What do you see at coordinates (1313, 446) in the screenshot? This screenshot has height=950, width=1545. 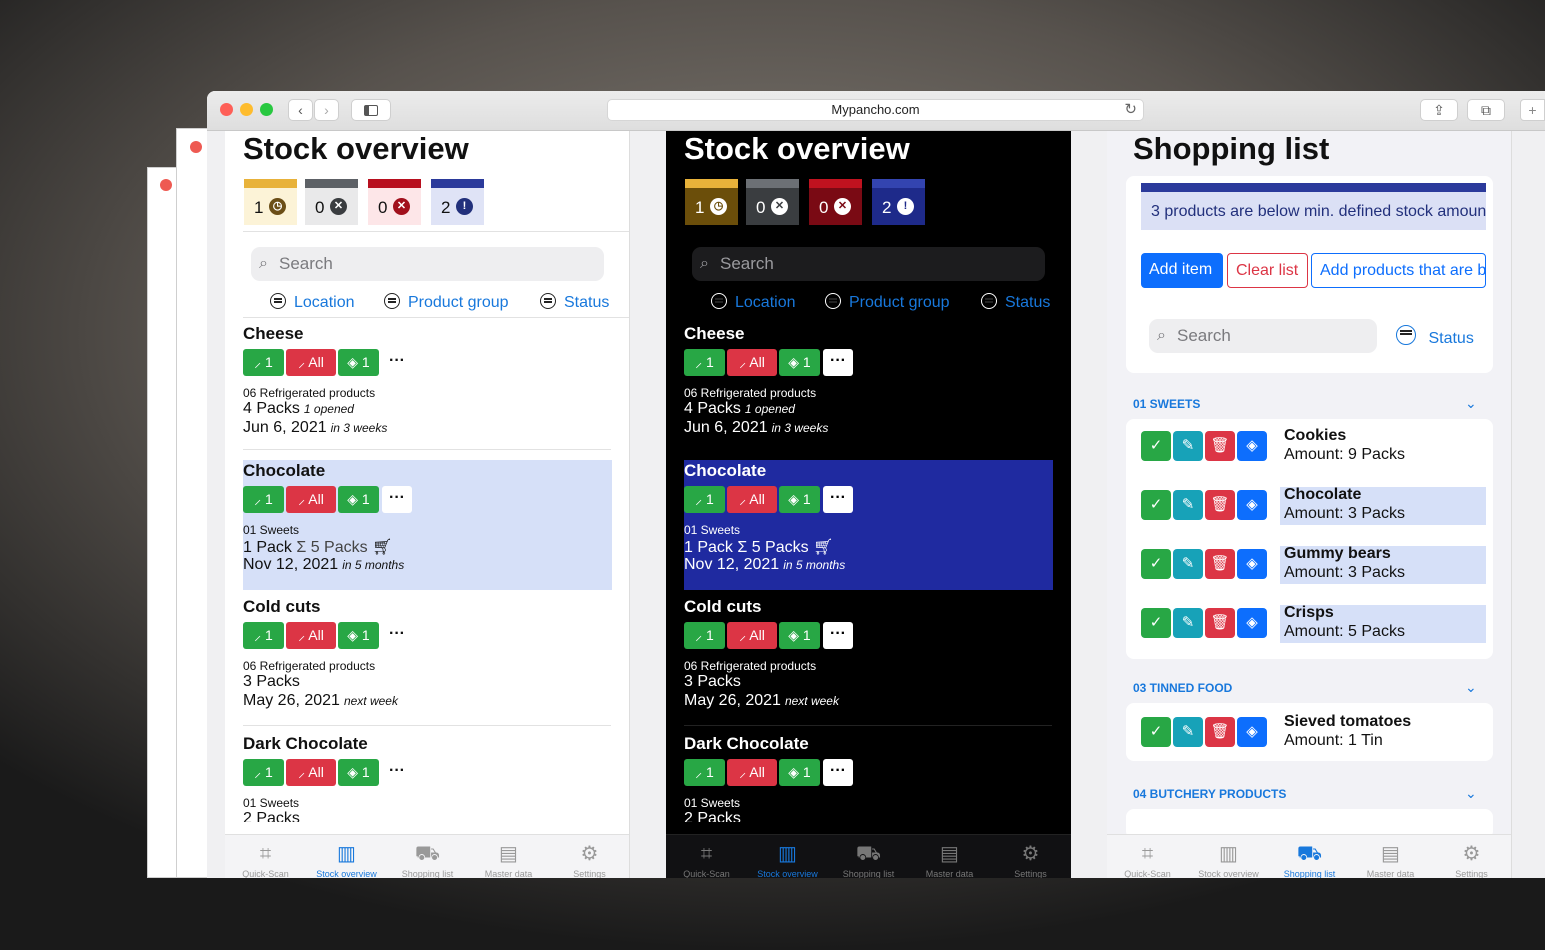 I see `list-item: ✓ ✎ 🗑︎ ◈ Cookies Amount: 9 Packs` at bounding box center [1313, 446].